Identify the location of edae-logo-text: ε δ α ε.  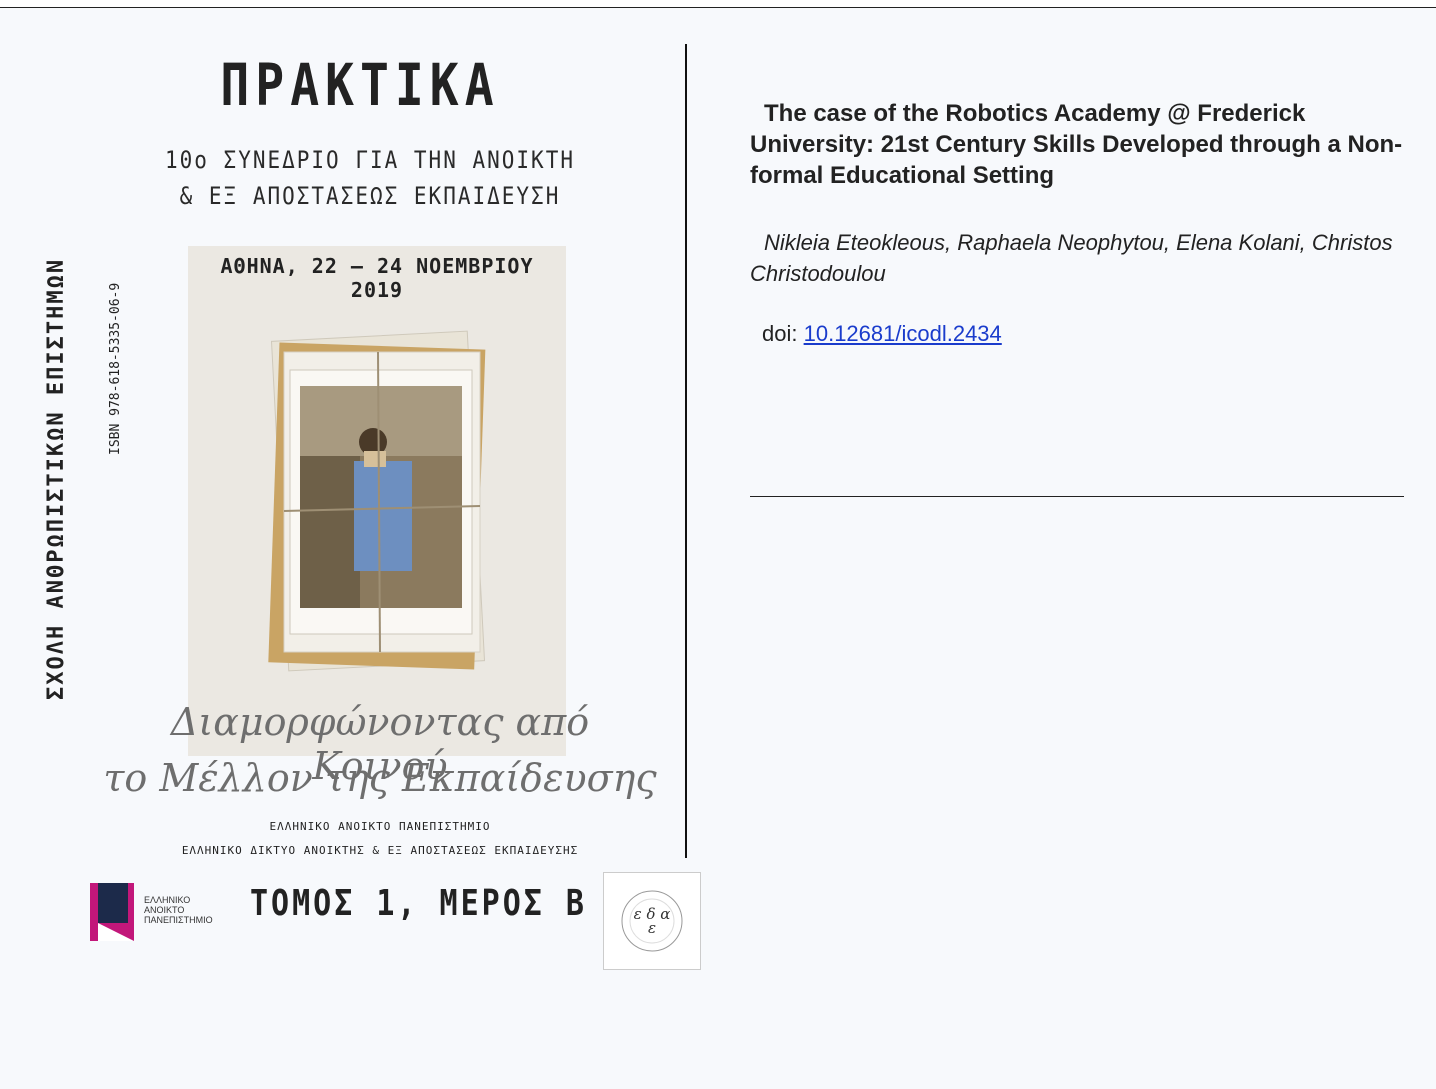
(652, 921).